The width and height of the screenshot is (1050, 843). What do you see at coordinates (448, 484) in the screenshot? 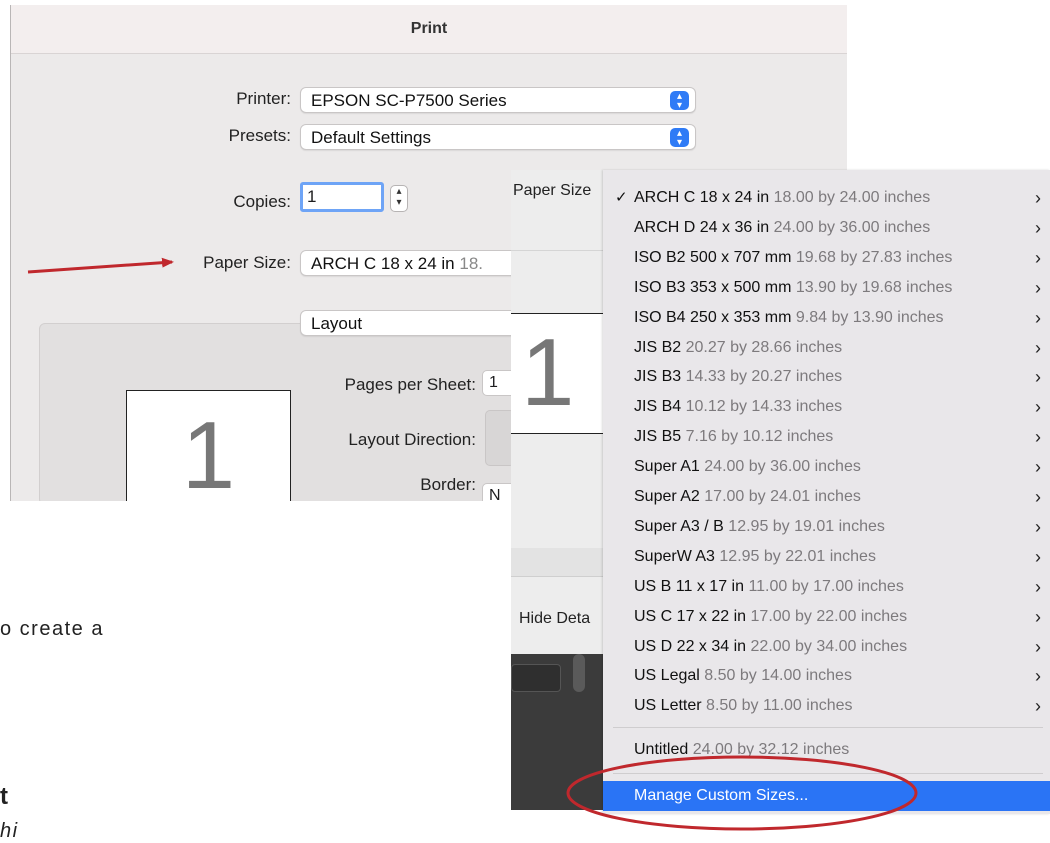
I see `border-label: Border:` at bounding box center [448, 484].